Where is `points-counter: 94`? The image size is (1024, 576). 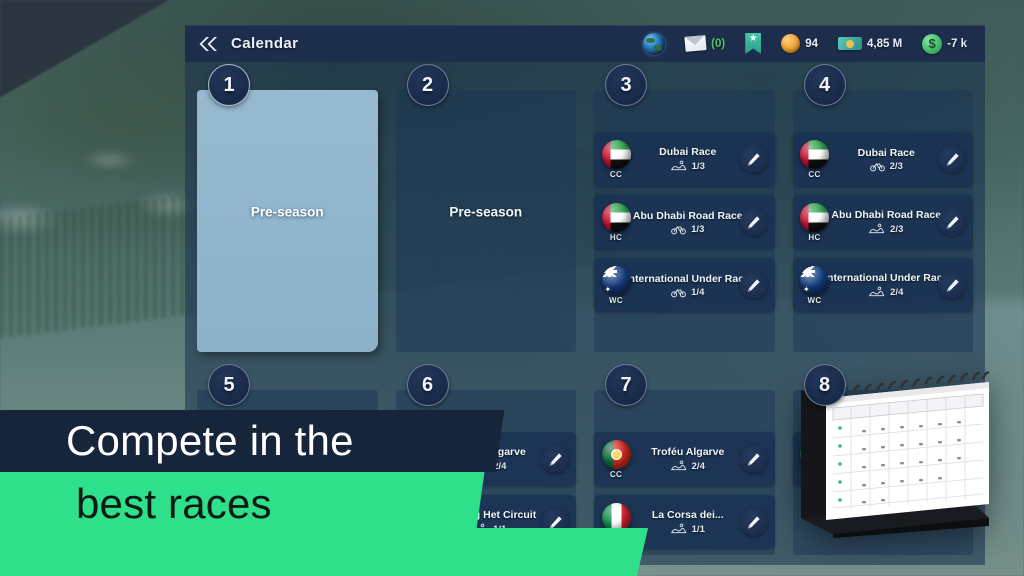
points-counter: 94 is located at coordinates (799, 43).